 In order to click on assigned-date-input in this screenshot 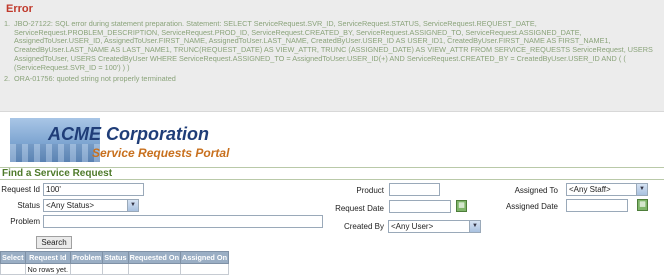, I will do `click(597, 205)`.